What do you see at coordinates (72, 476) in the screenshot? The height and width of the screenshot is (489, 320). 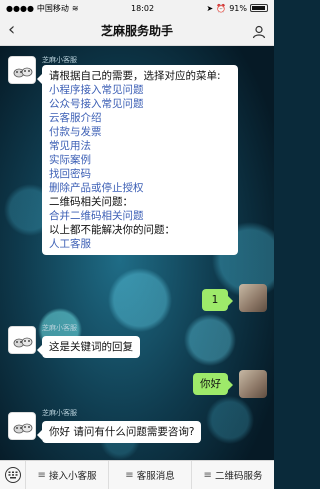 I see `menu-item-label: 接入小客服` at bounding box center [72, 476].